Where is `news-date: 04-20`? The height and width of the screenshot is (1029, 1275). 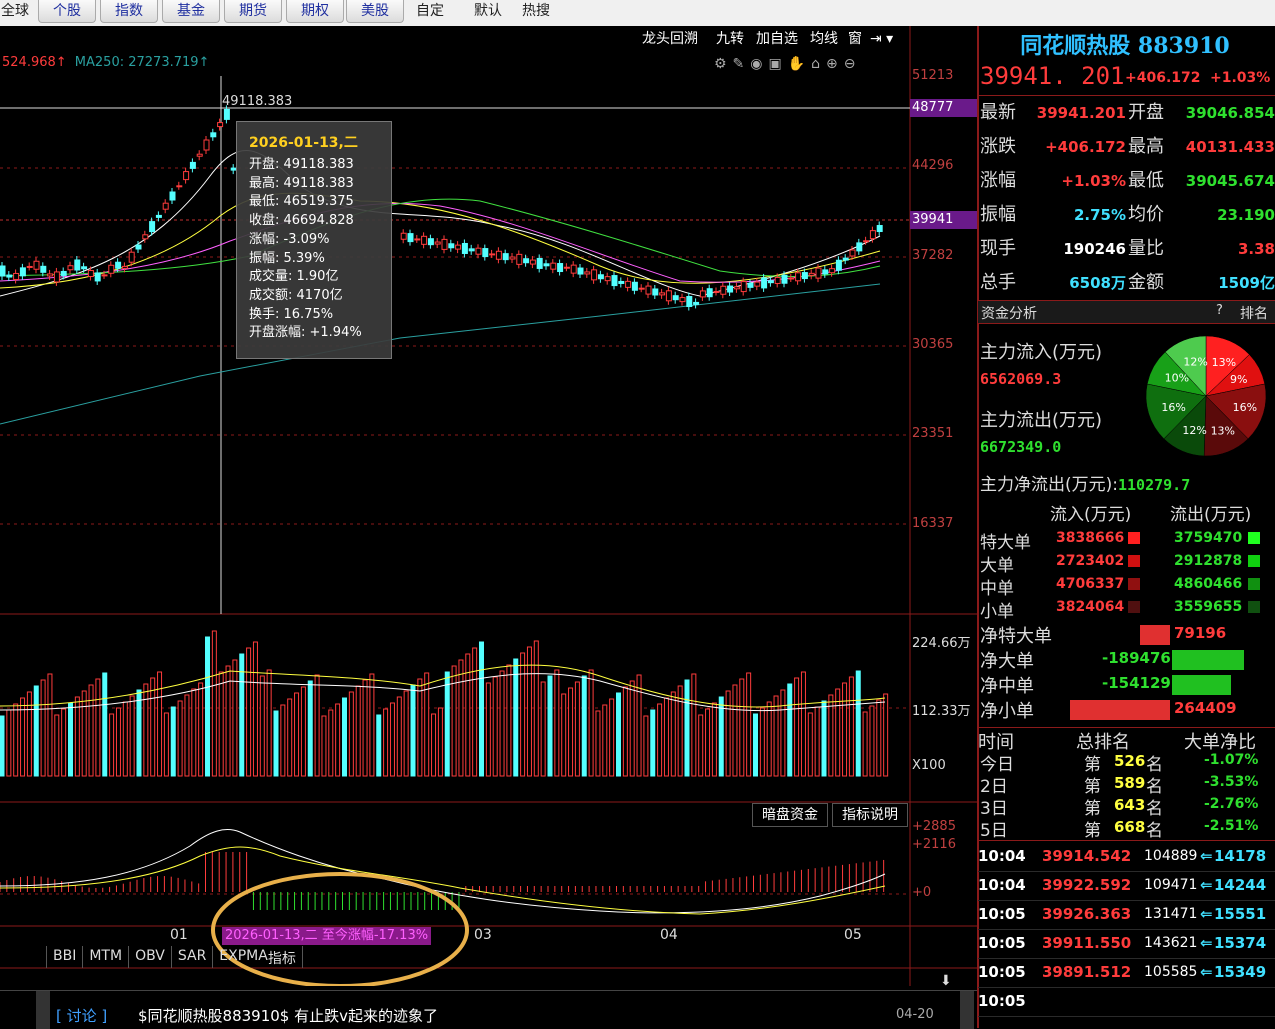 news-date: 04-20 is located at coordinates (915, 1014).